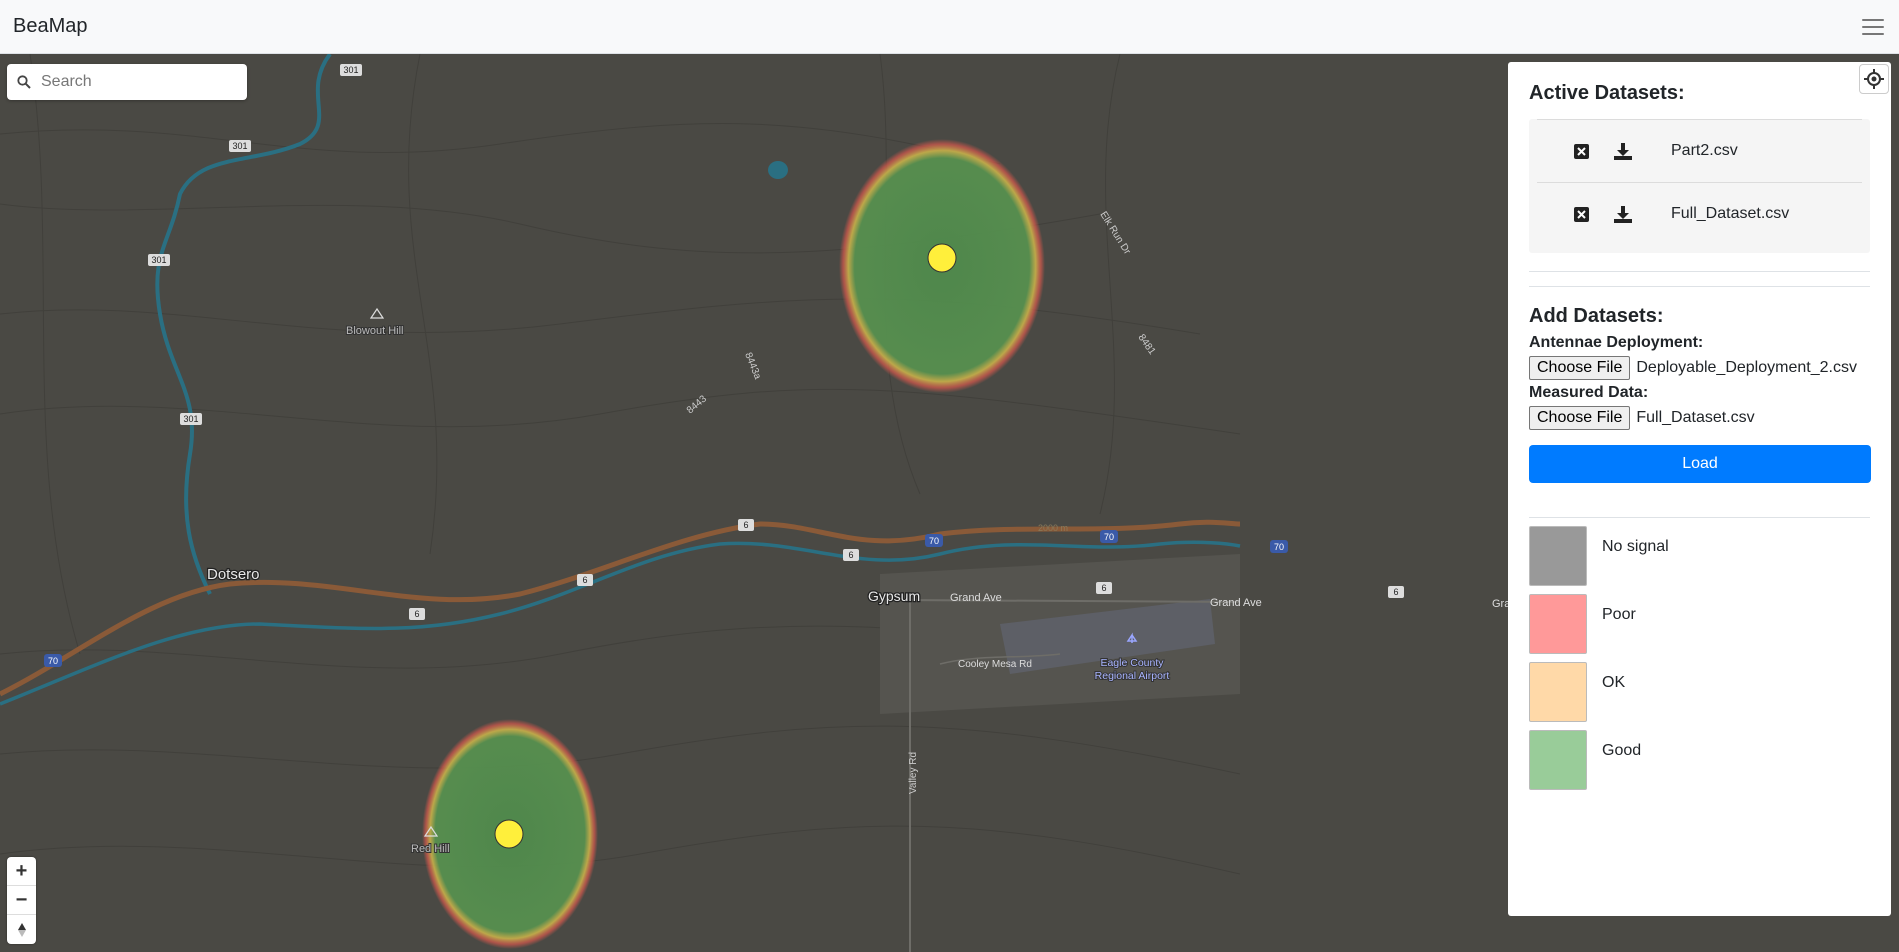  I want to click on measured-data-label: Measured Data:, so click(1589, 392).